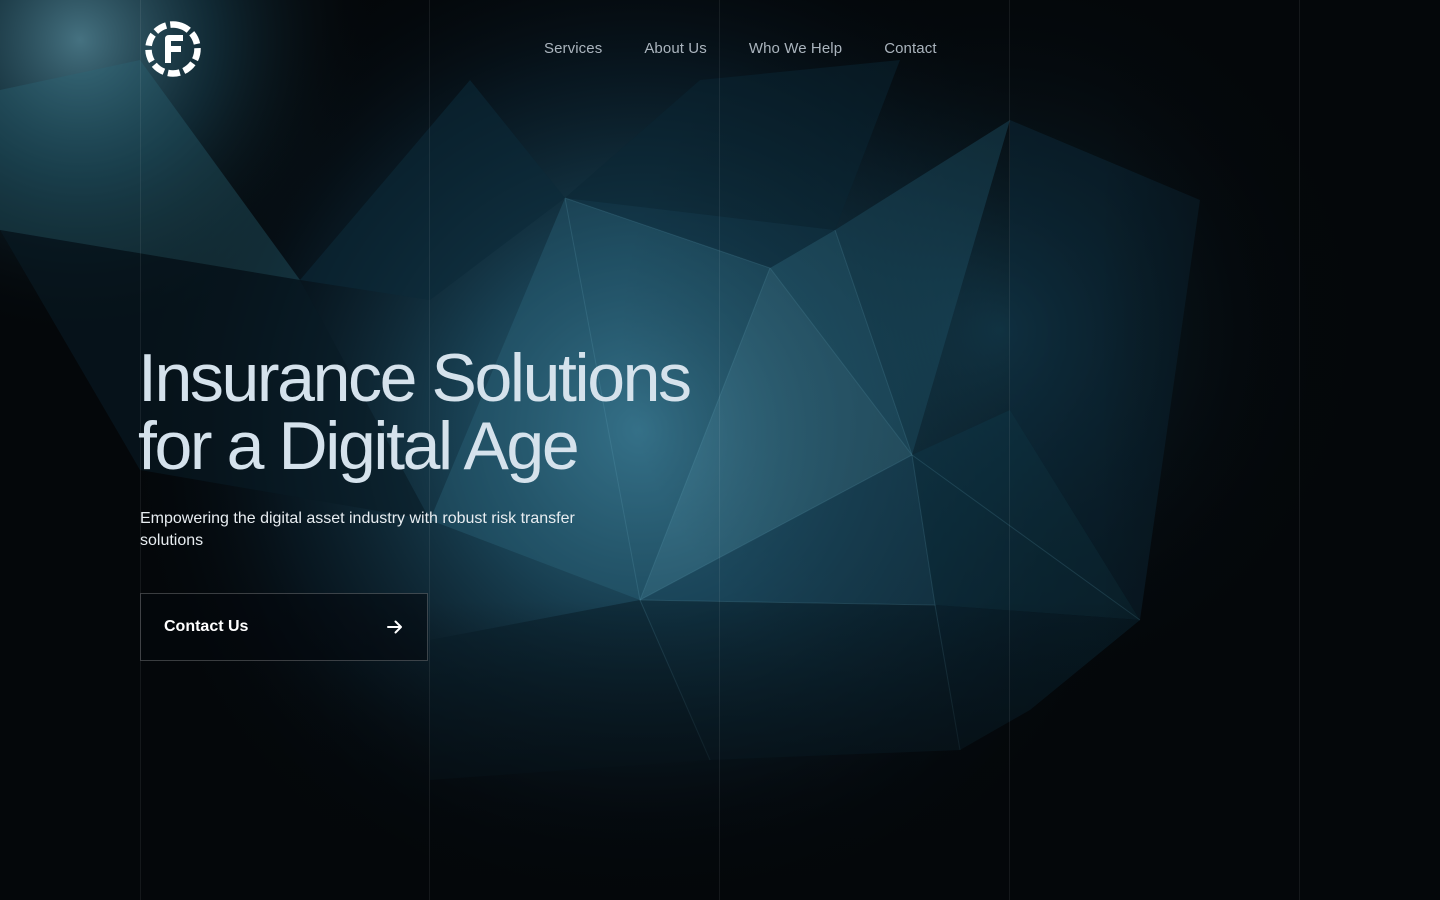 This screenshot has height=900, width=1440. Describe the element at coordinates (675, 49) in the screenshot. I see `nav-link-about-us: About Us` at that location.